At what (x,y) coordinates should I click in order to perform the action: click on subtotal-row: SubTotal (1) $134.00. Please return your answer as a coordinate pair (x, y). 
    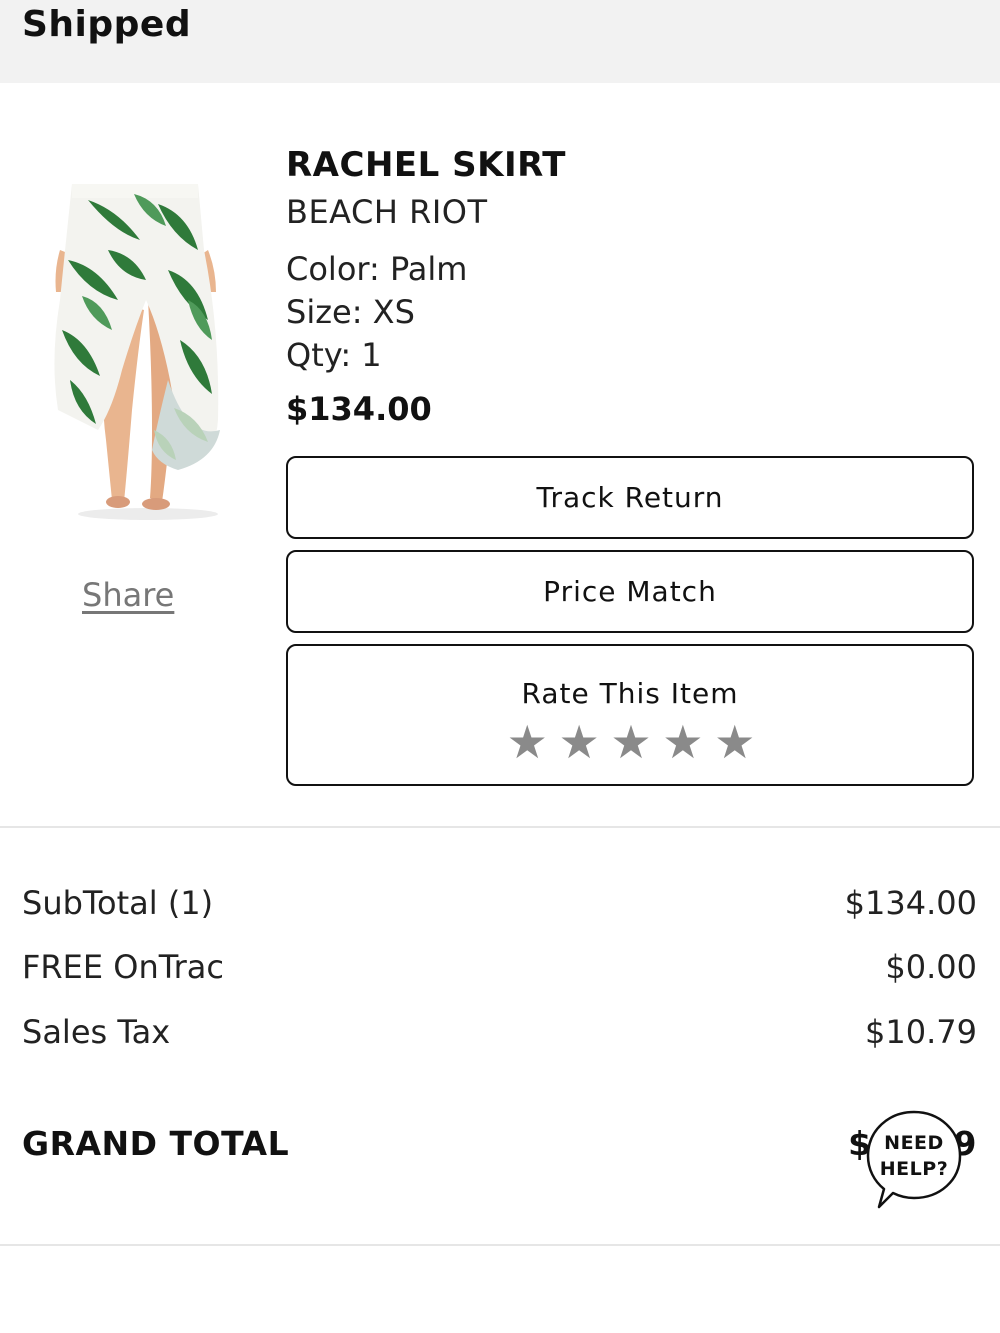
    Looking at the image, I should click on (499, 903).